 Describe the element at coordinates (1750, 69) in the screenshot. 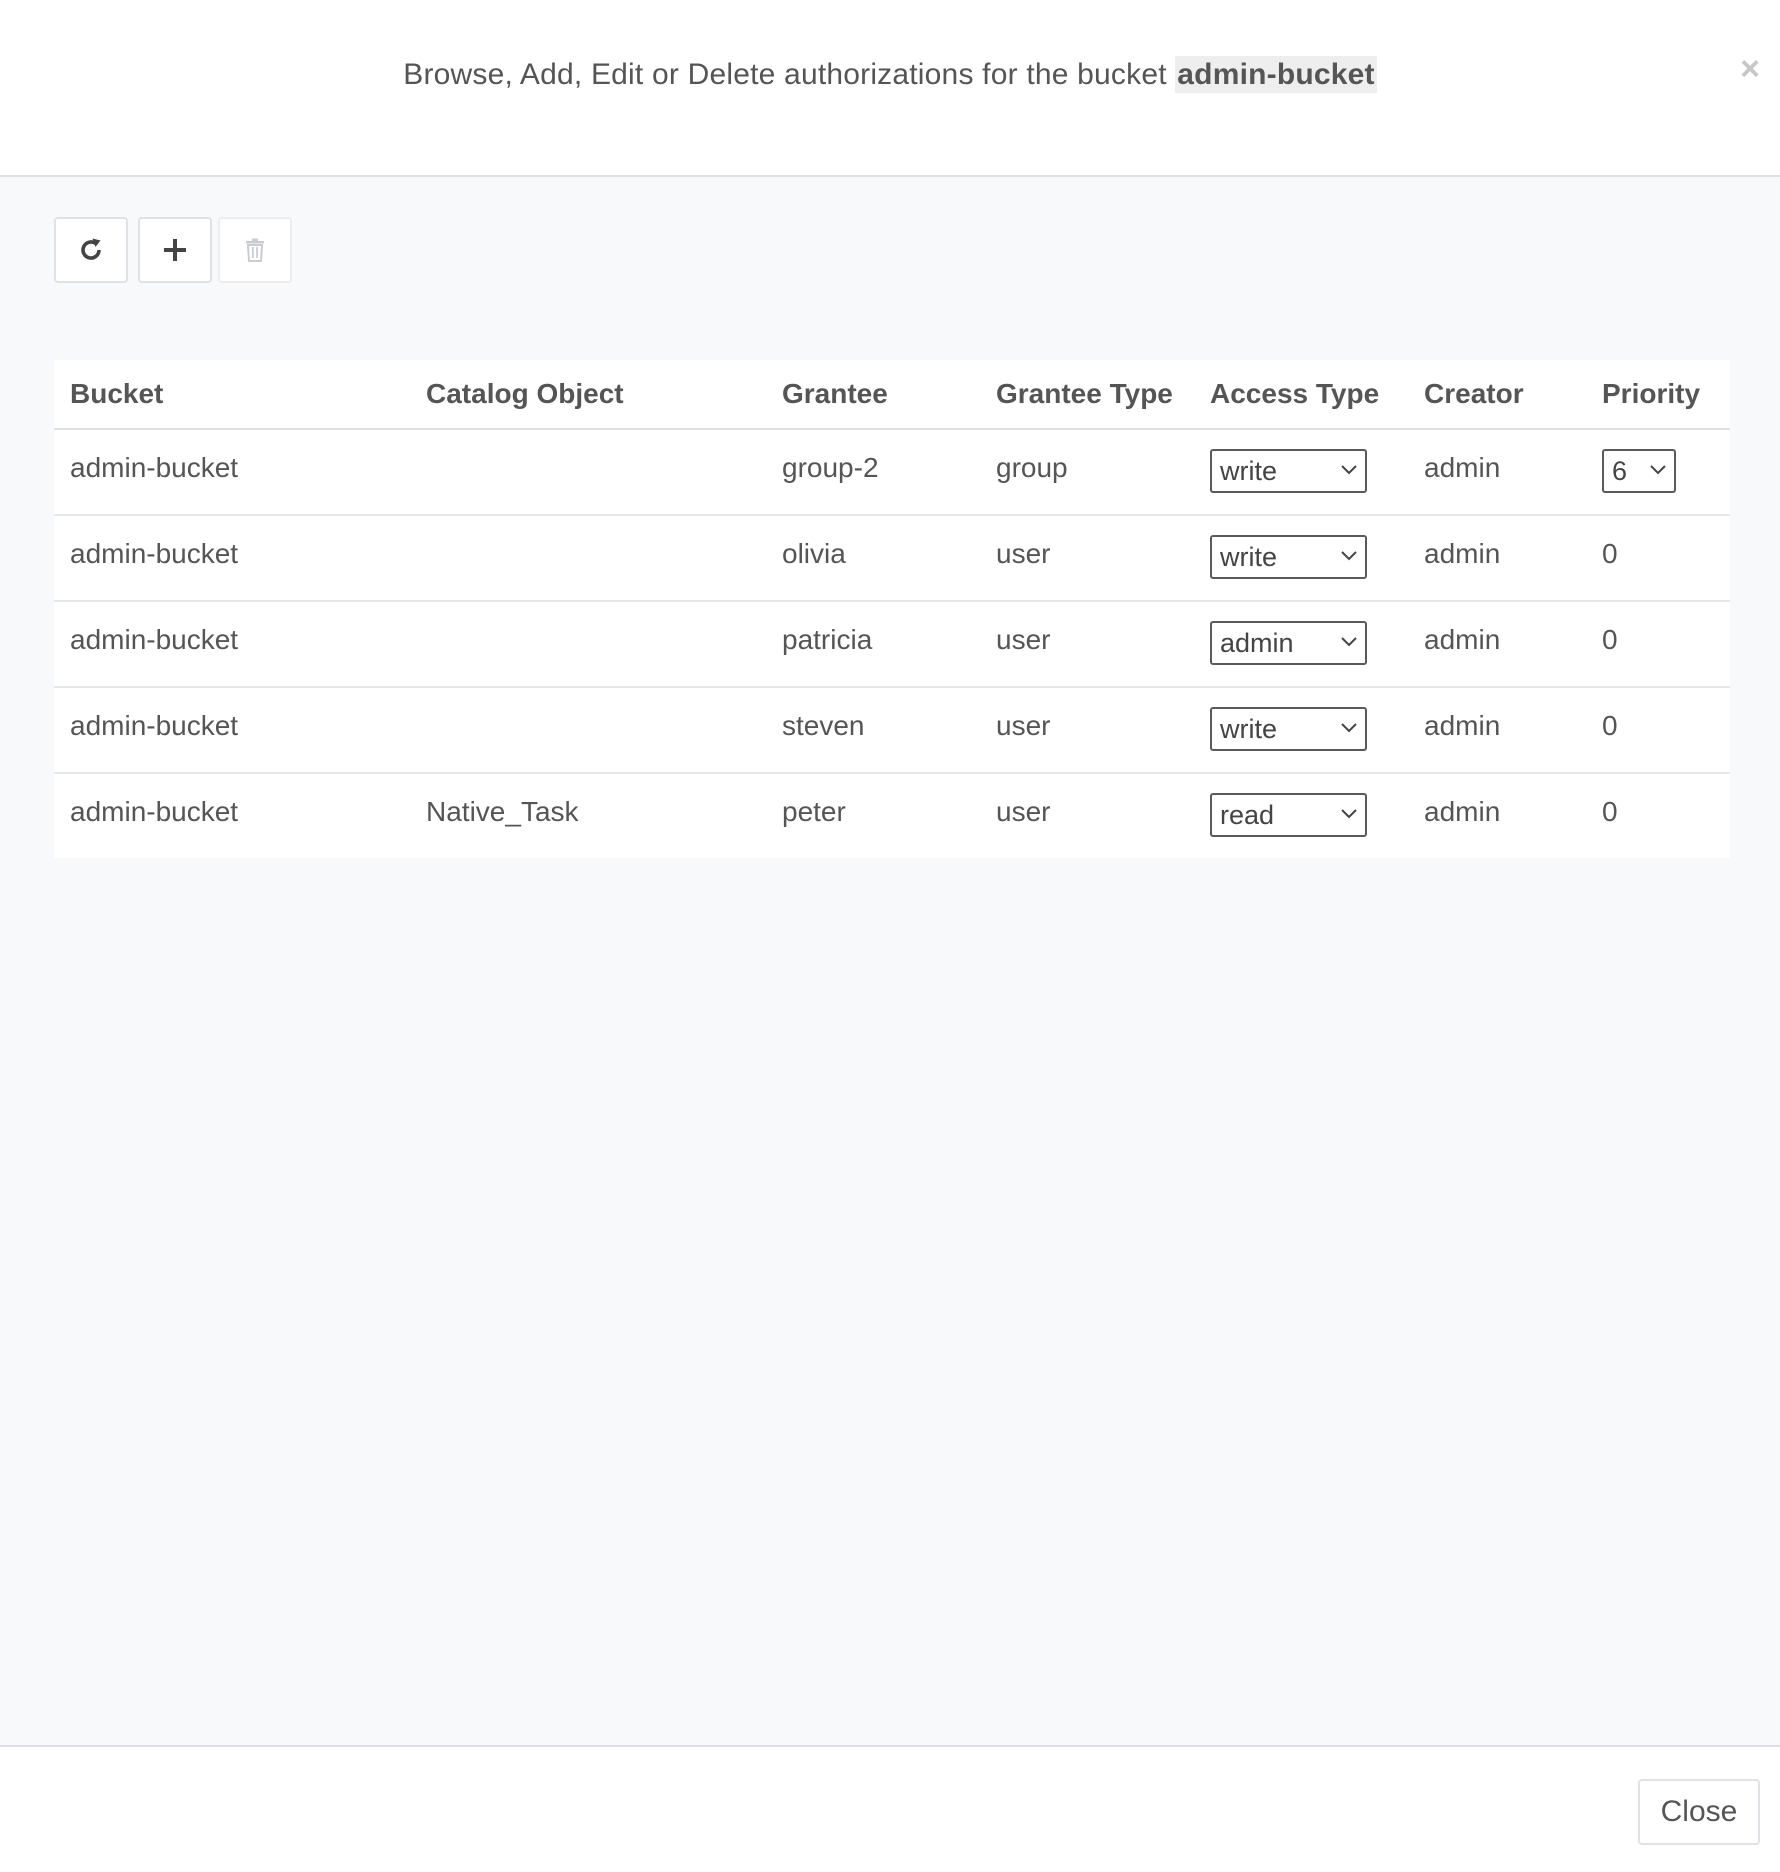

I see `close-icon: ×` at that location.